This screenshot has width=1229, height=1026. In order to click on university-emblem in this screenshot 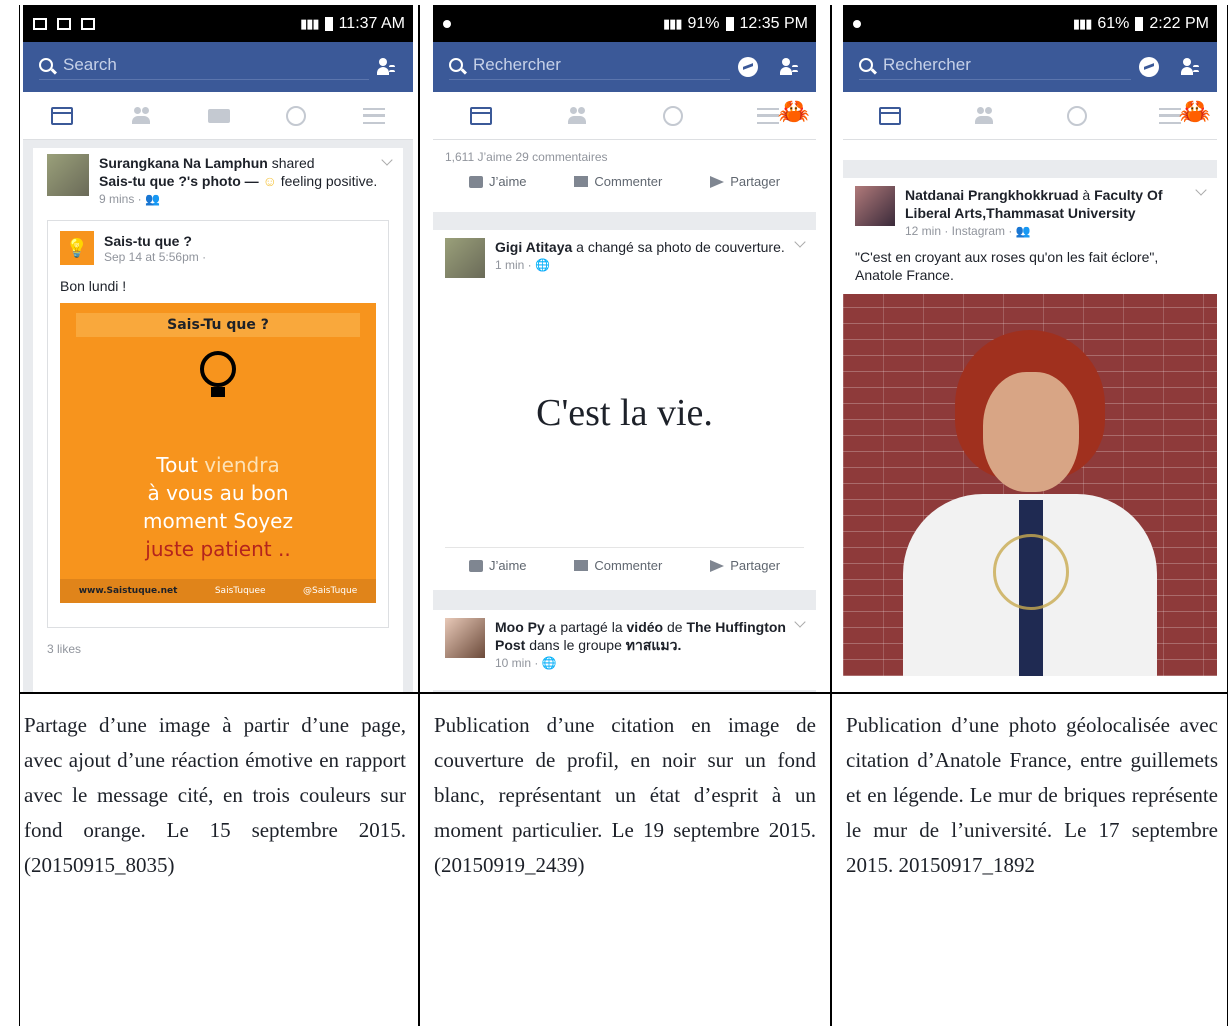, I will do `click(1031, 572)`.